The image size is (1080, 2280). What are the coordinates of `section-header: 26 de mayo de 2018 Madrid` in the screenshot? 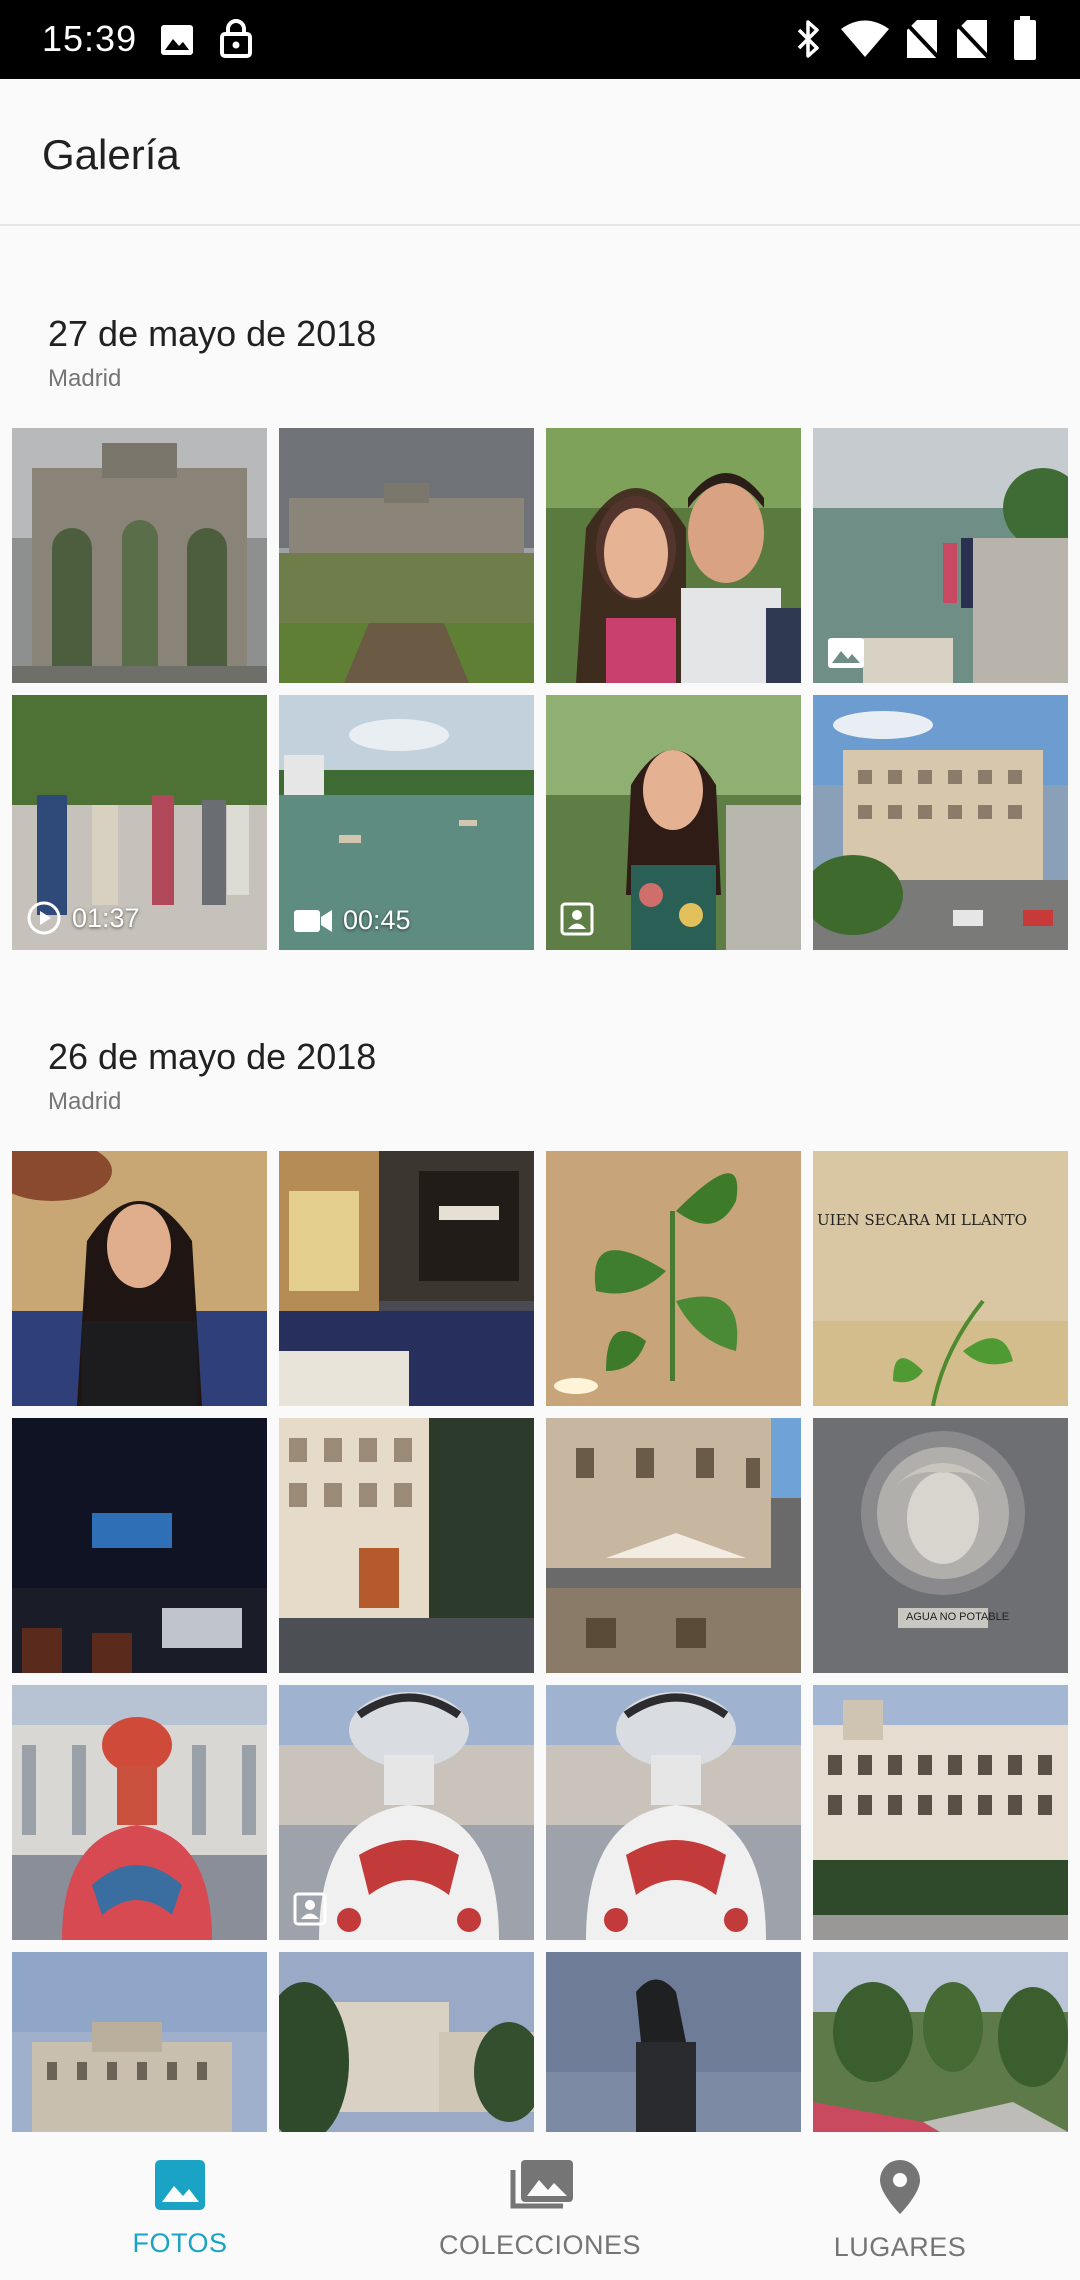 It's located at (212, 1076).